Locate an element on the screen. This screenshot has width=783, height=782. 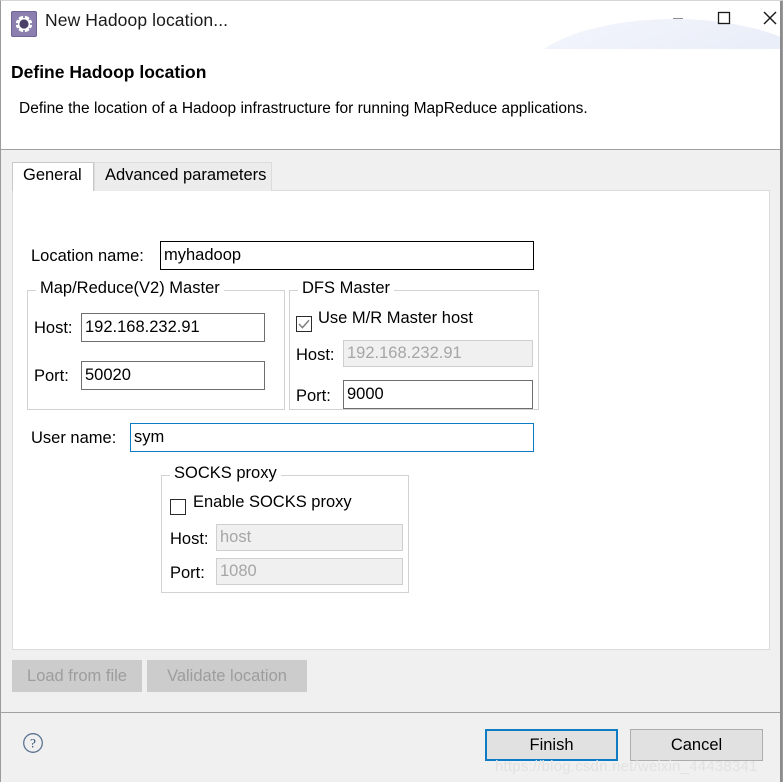
validate-location-button: Validate location is located at coordinates (227, 676).